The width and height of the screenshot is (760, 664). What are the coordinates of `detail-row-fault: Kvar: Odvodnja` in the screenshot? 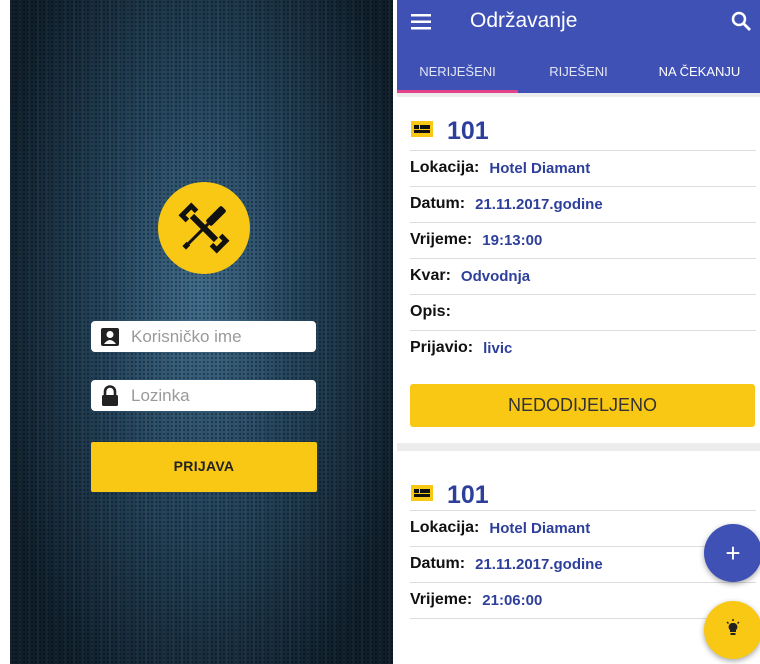 It's located at (583, 275).